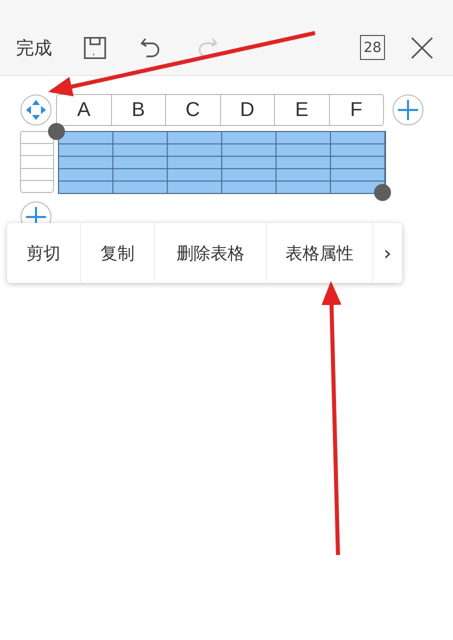 This screenshot has height=640, width=453. I want to click on menu-item: 删除表格, so click(211, 253).